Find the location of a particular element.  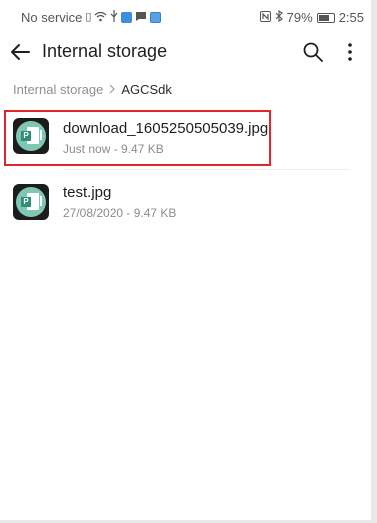

battery-percent: 79% is located at coordinates (299, 17).